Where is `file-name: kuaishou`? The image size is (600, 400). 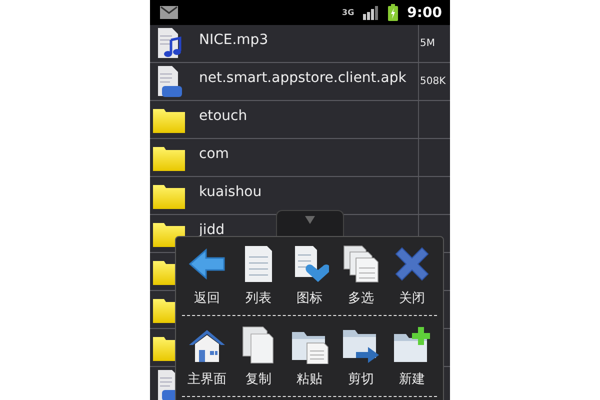 file-name: kuaishou is located at coordinates (230, 192).